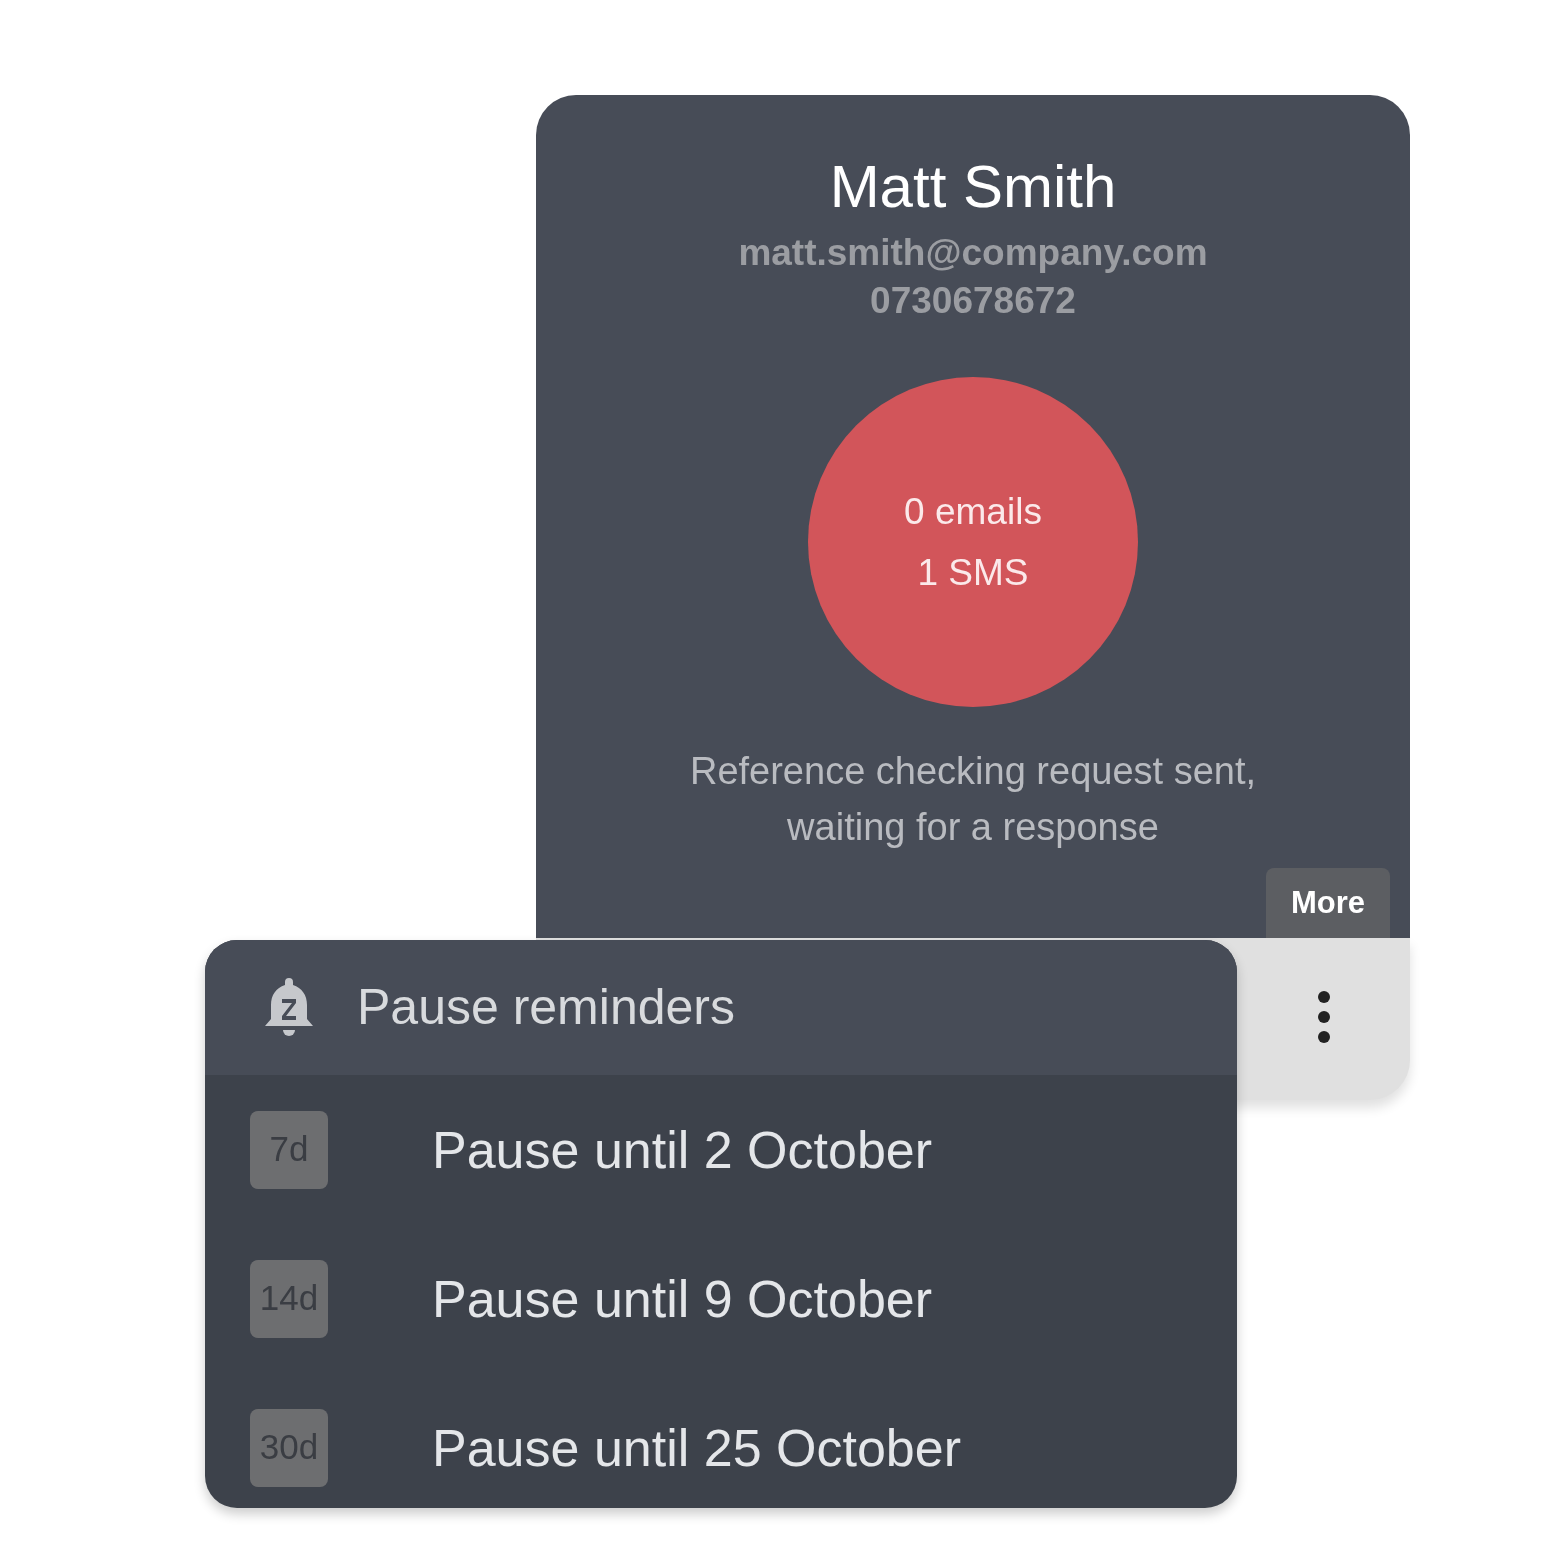 This screenshot has height=1563, width=1563. Describe the element at coordinates (1327, 902) in the screenshot. I see `more-button: More` at that location.